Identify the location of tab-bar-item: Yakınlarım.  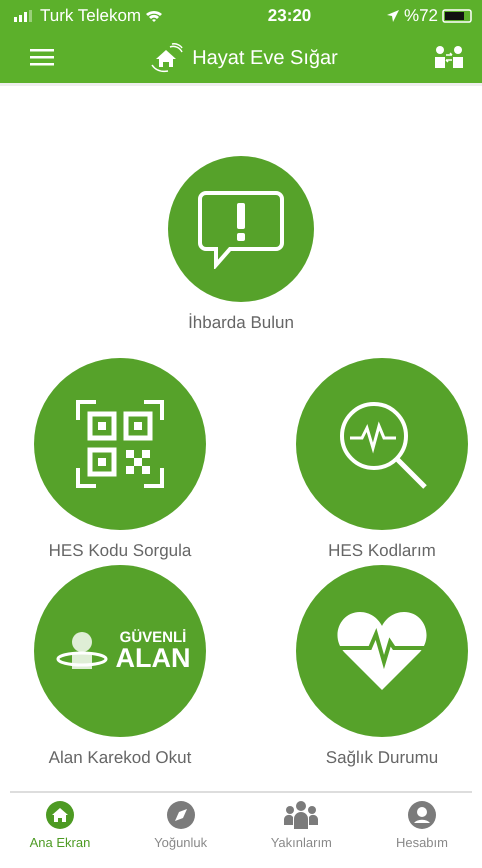
(301, 826).